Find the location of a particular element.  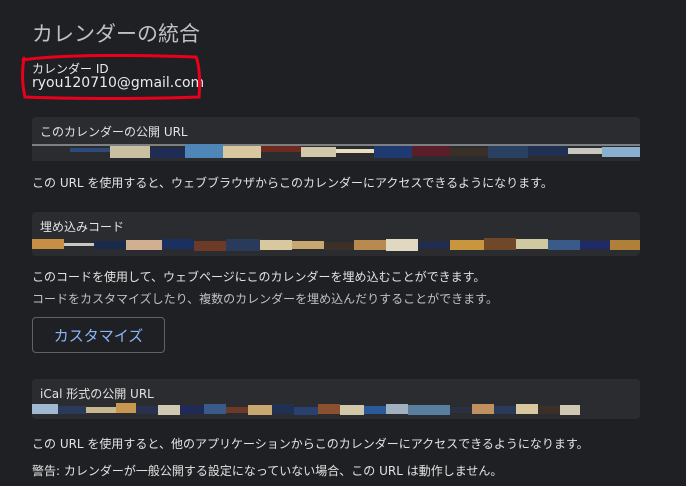

embed-code-redacted is located at coordinates (336, 244).